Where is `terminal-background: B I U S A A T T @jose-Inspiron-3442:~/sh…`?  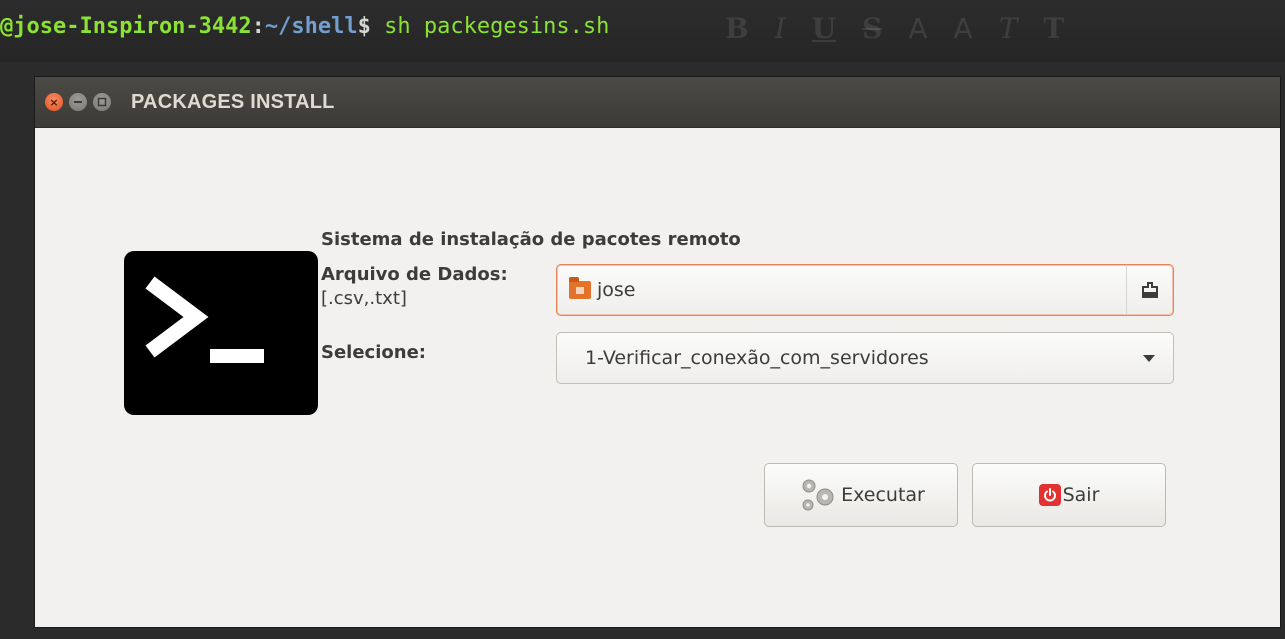
terminal-background: B I U S A A T T @jose-Inspiron-3442:~/sh… is located at coordinates (642, 31).